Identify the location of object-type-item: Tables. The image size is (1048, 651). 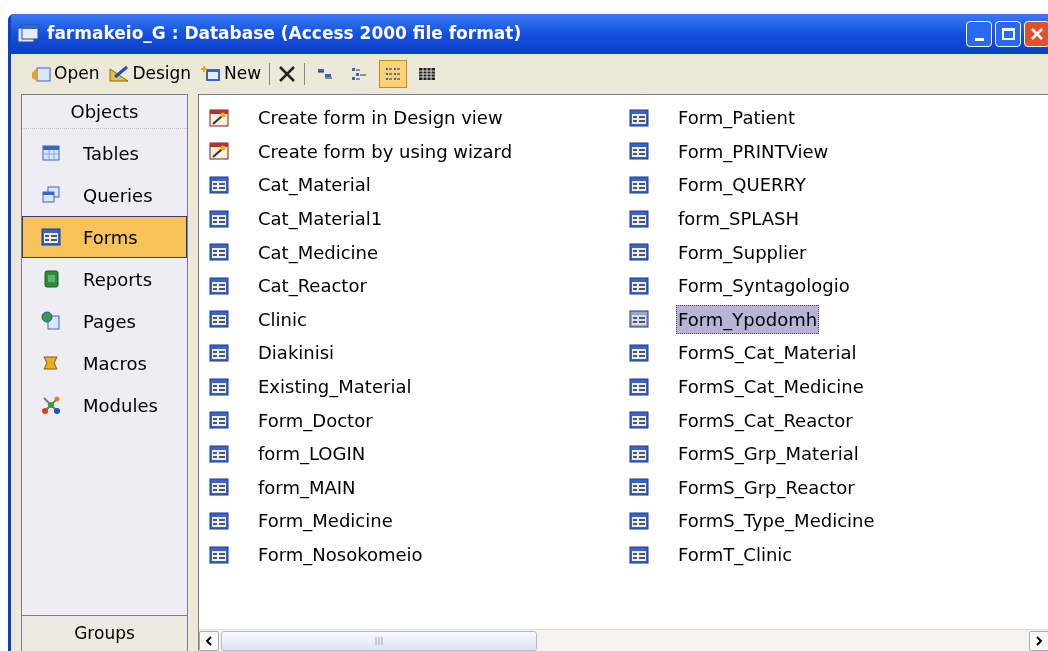
(104, 153).